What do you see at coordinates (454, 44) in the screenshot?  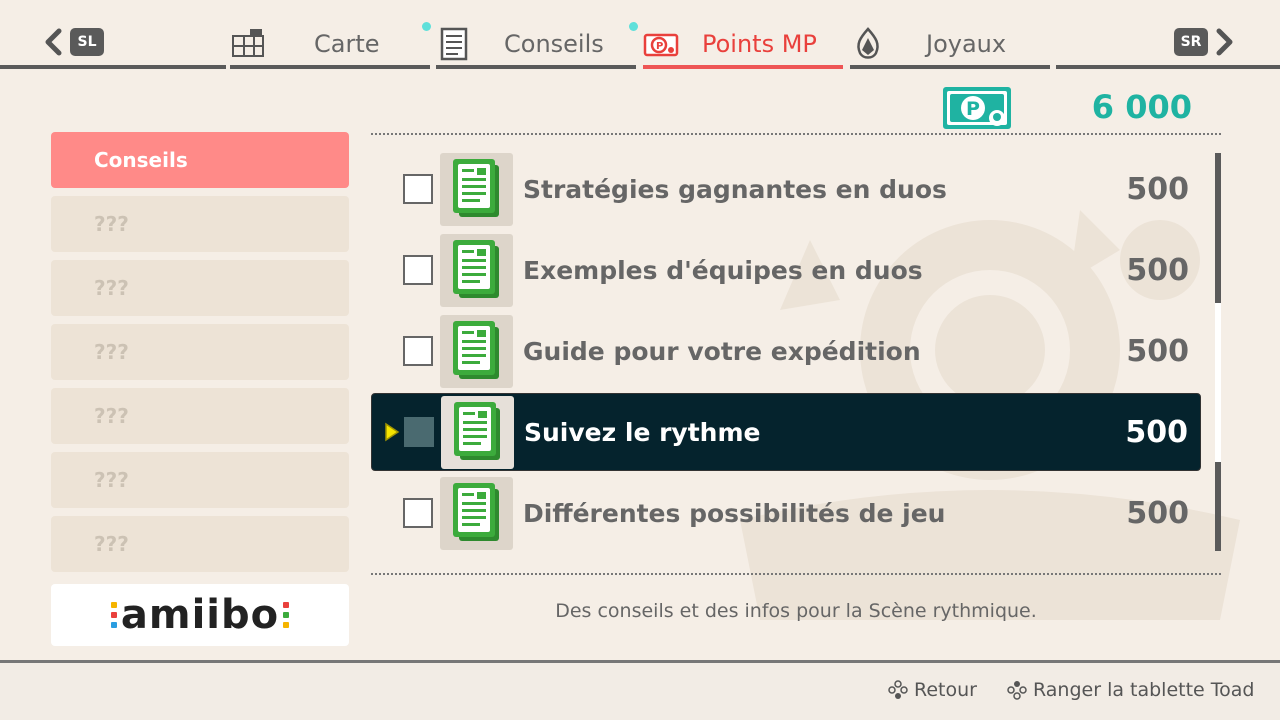 I see `notepad-icon` at bounding box center [454, 44].